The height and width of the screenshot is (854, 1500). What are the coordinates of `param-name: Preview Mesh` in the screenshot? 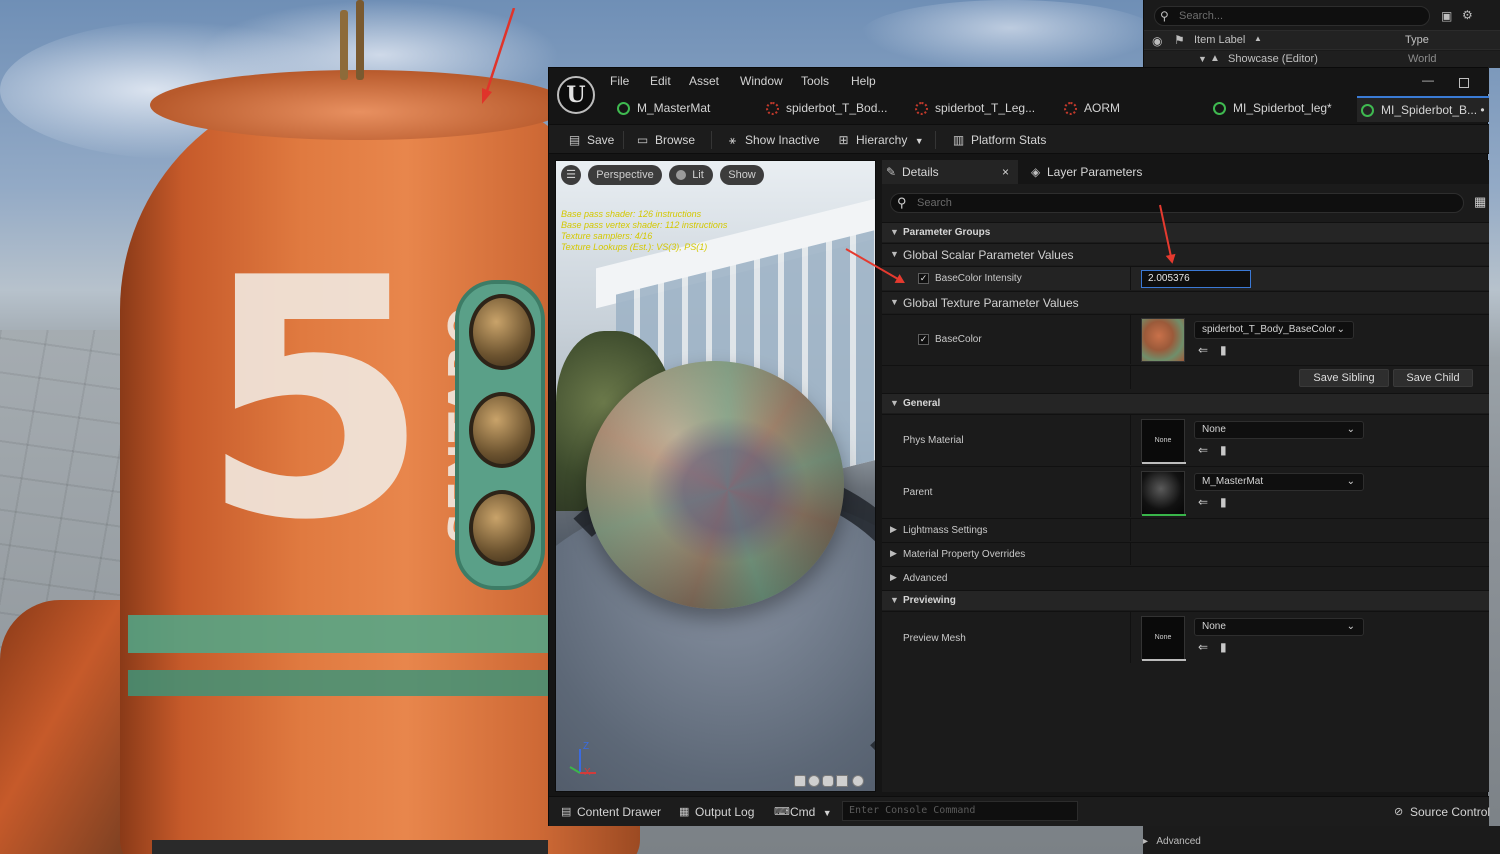 It's located at (934, 638).